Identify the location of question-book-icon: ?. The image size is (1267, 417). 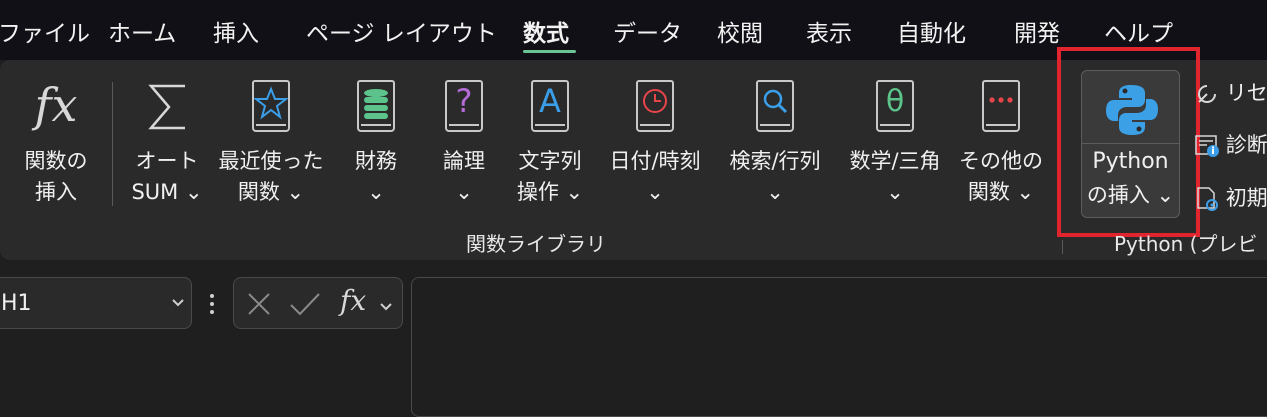
(464, 106).